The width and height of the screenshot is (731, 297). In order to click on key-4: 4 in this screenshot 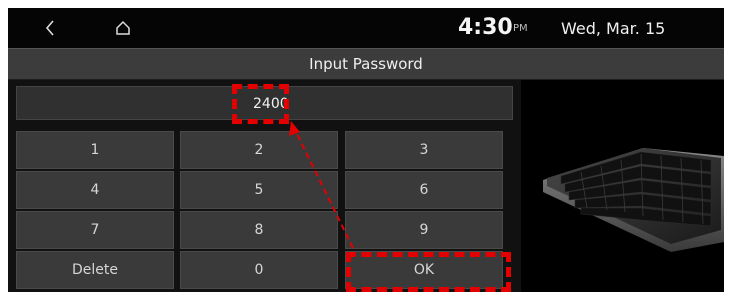, I will do `click(95, 190)`.